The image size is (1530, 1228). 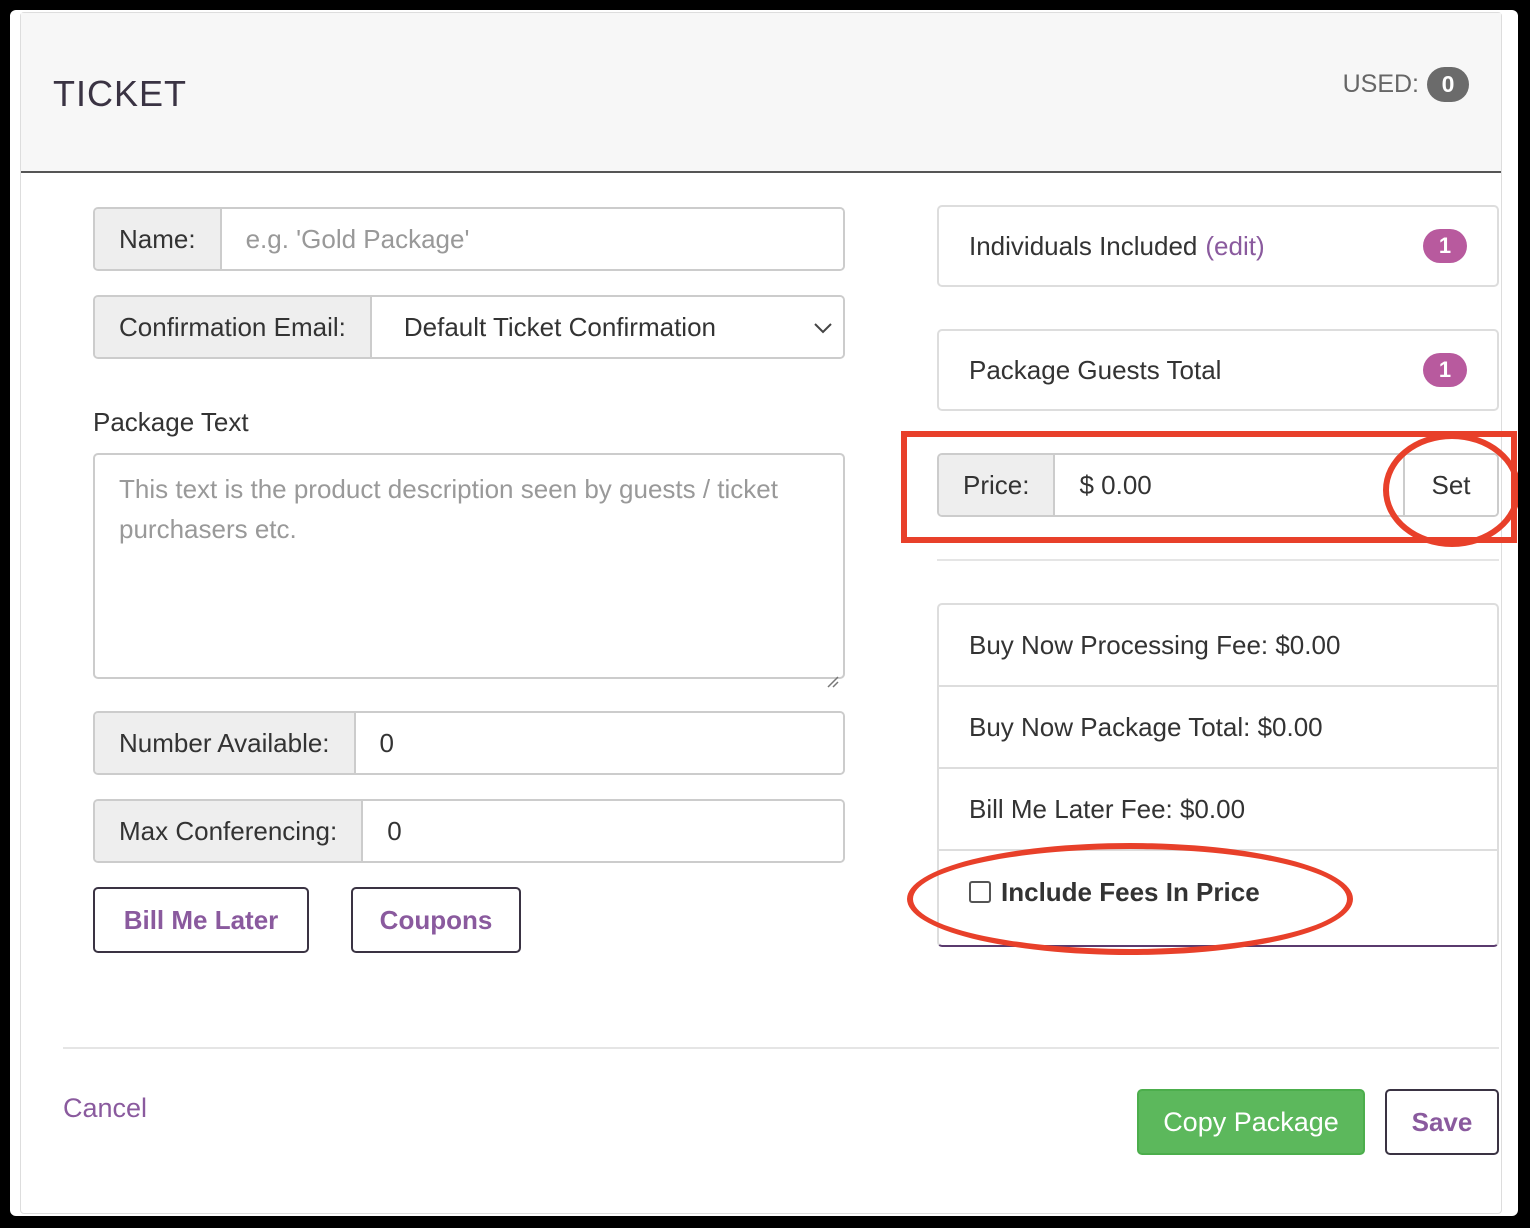 What do you see at coordinates (158, 239) in the screenshot?
I see `name-label: Name:` at bounding box center [158, 239].